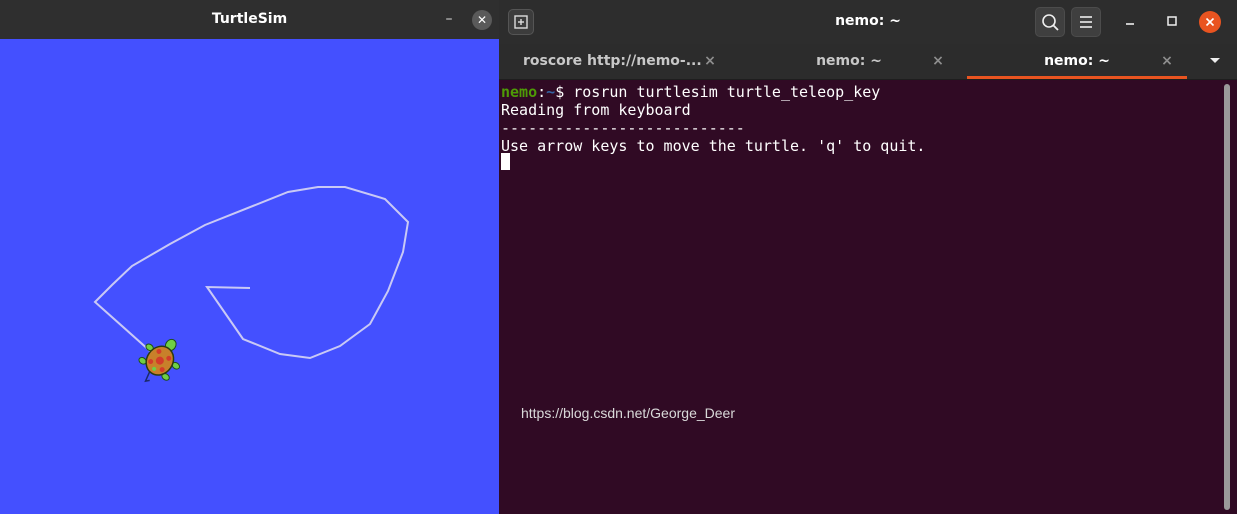 The image size is (1237, 514). What do you see at coordinates (564, 92) in the screenshot?
I see `prompt-symbol: $` at bounding box center [564, 92].